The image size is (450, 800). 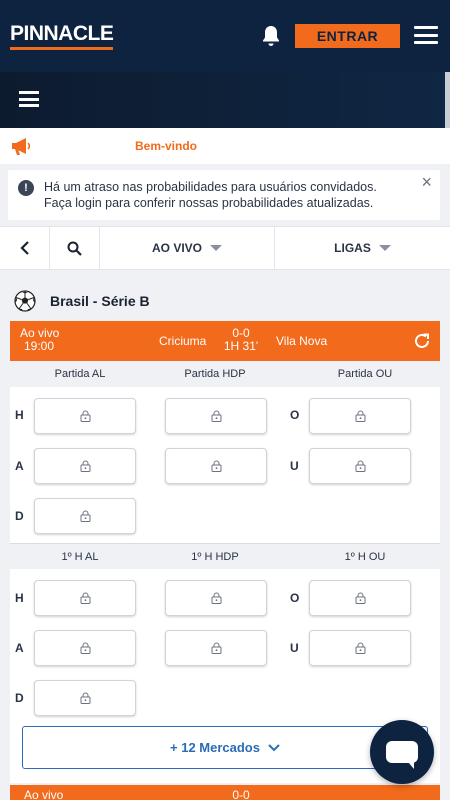 I want to click on match-score: 0-0 1H 31', so click(x=241, y=340).